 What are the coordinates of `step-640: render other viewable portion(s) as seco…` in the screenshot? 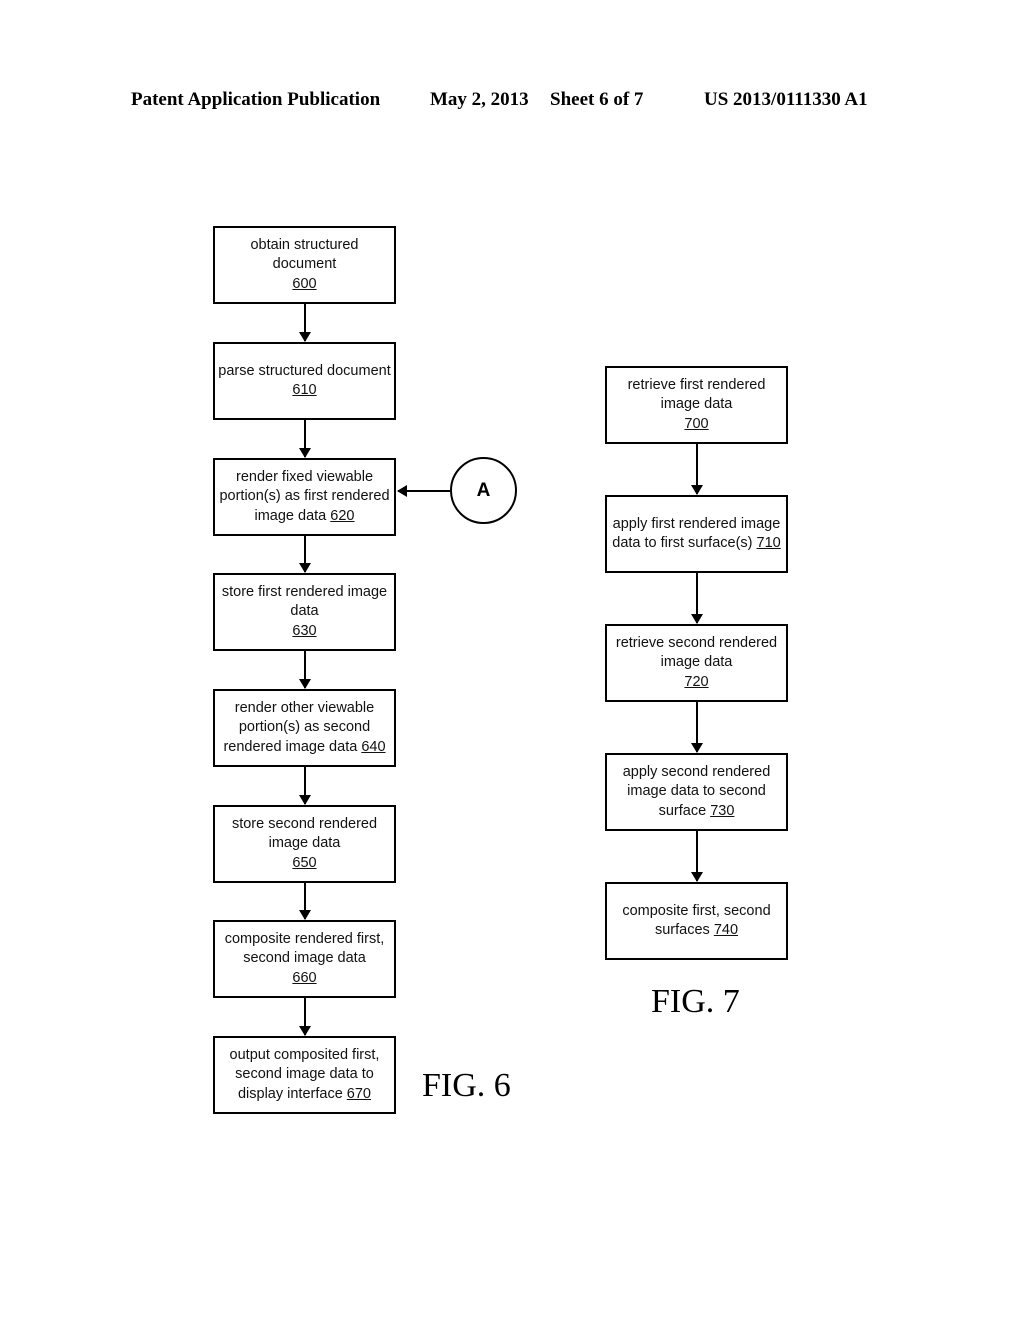 It's located at (304, 728).